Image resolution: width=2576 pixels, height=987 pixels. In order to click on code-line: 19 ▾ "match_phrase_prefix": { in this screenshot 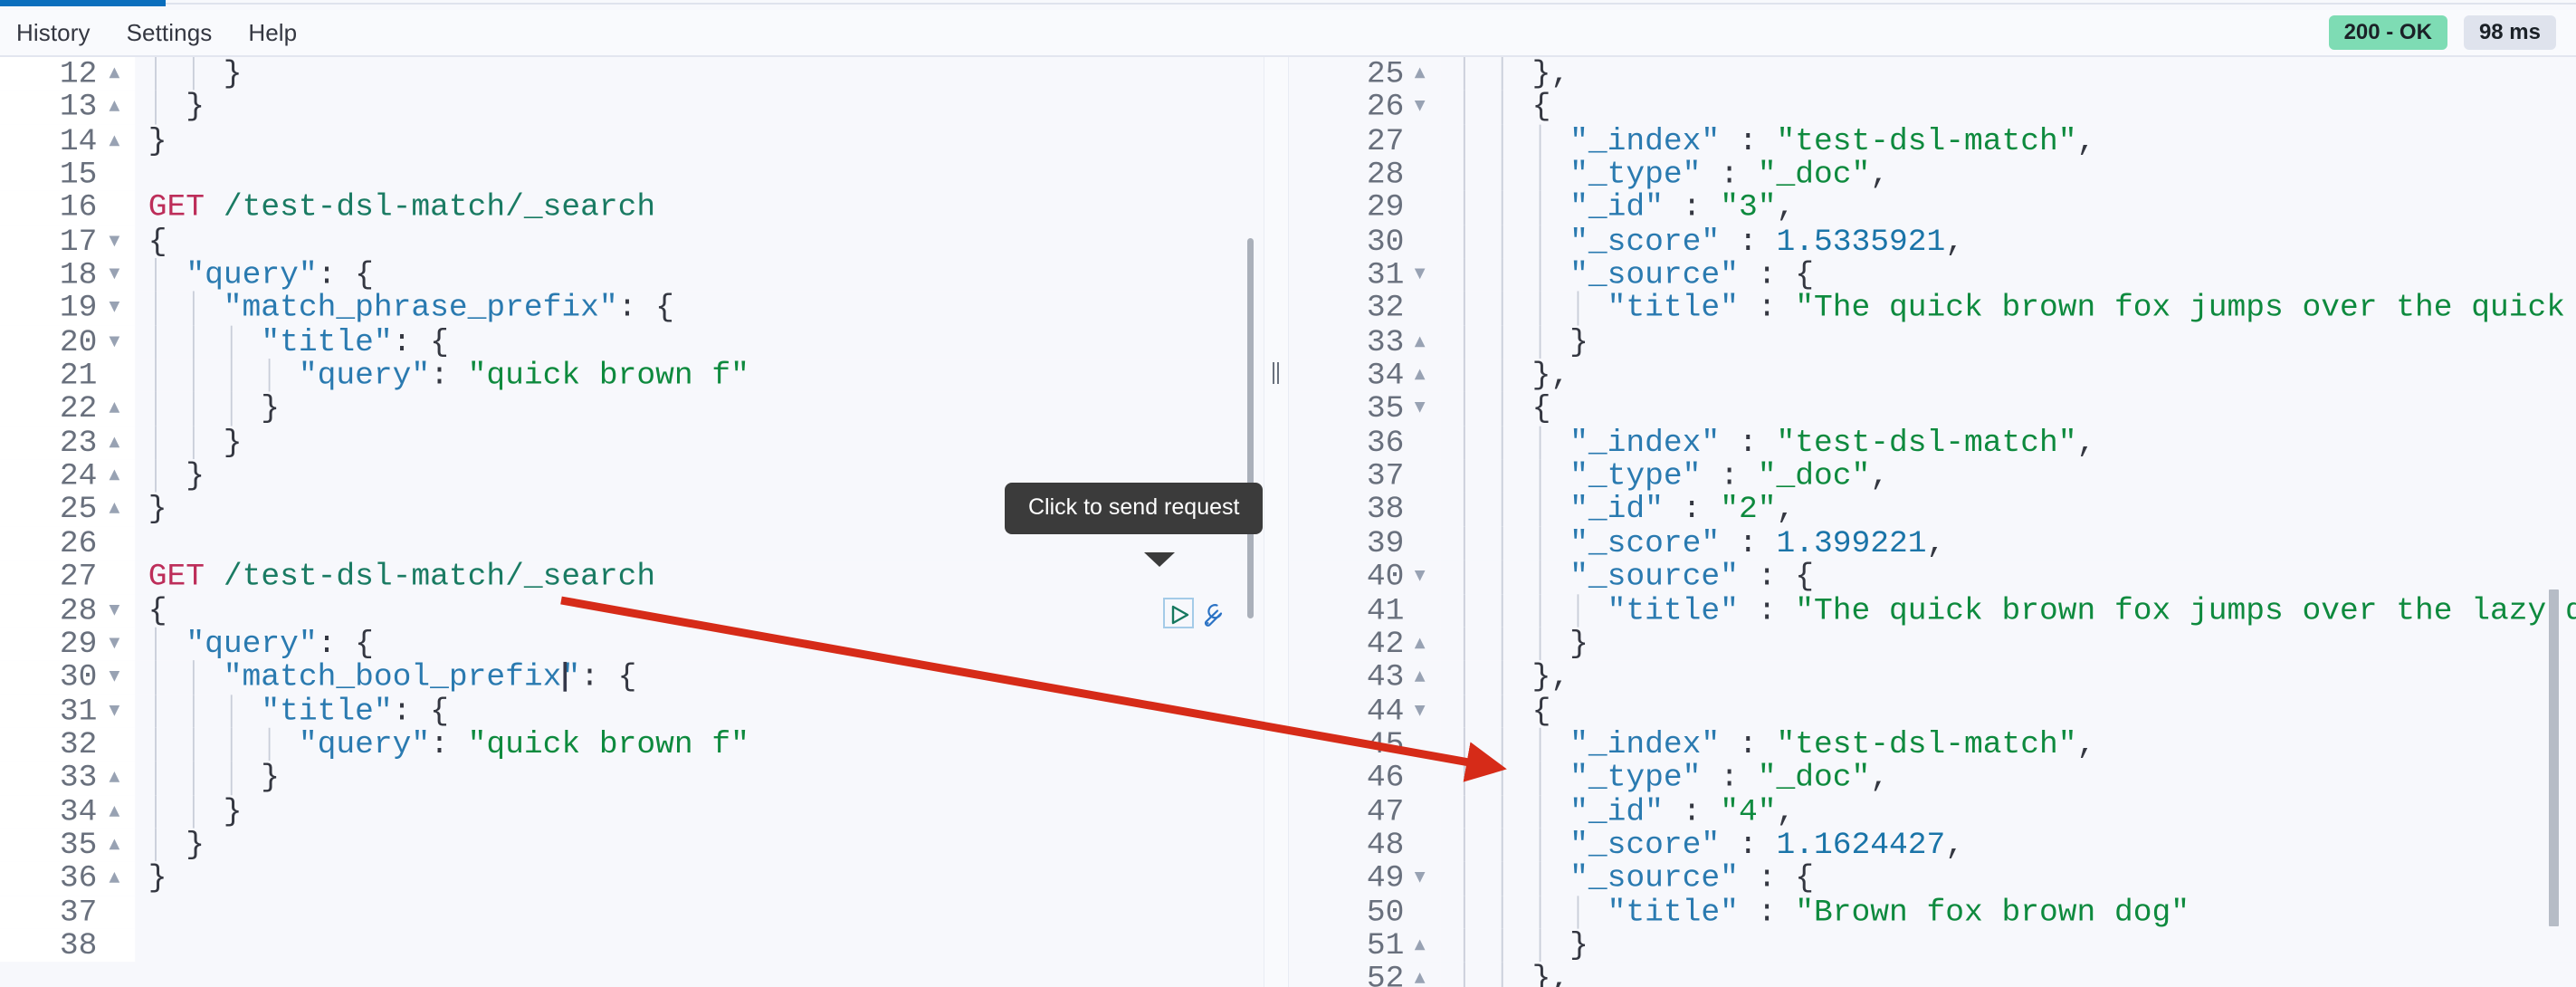, I will do `click(632, 308)`.